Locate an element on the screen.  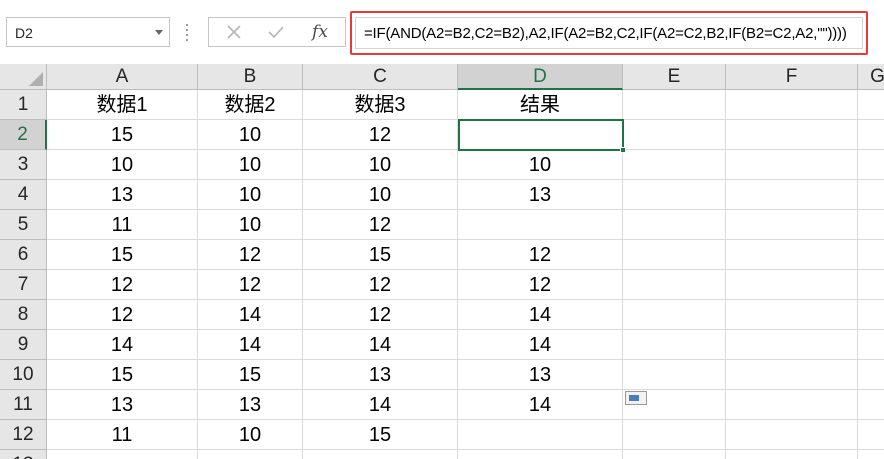
cell-g7 is located at coordinates (871, 285).